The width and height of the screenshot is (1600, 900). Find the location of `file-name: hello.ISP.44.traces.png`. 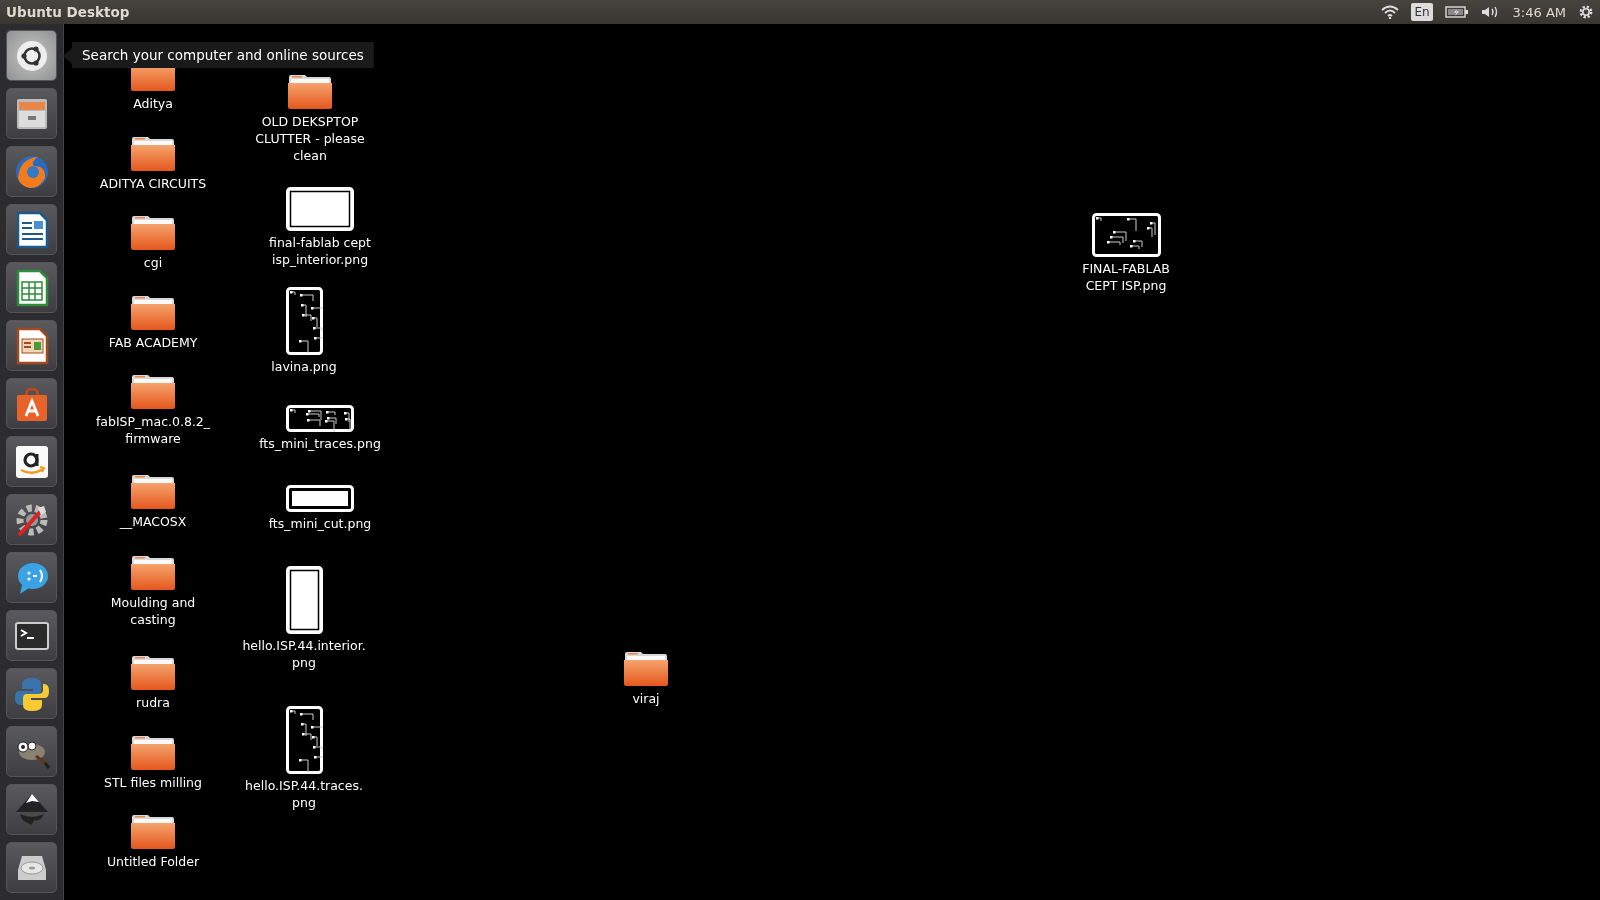

file-name: hello.ISP.44.traces.png is located at coordinates (304, 794).